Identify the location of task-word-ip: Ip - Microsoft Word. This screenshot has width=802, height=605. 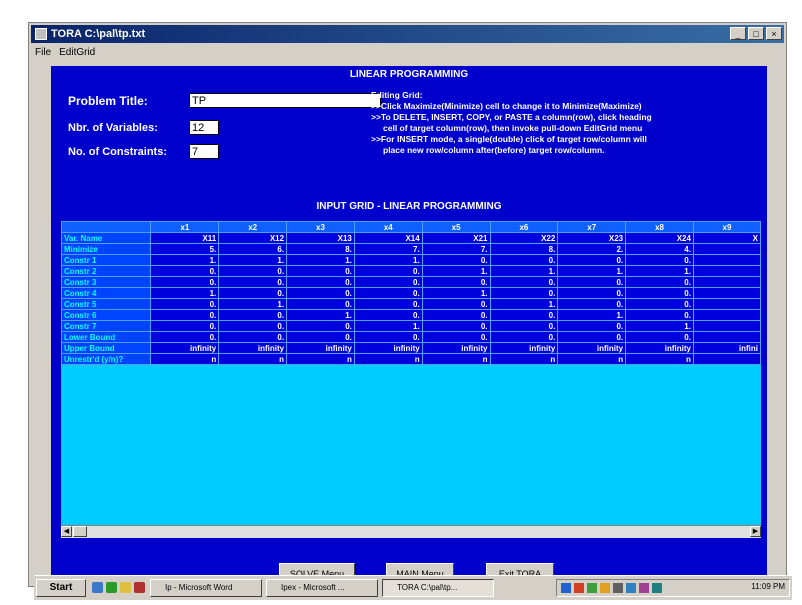
(206, 588).